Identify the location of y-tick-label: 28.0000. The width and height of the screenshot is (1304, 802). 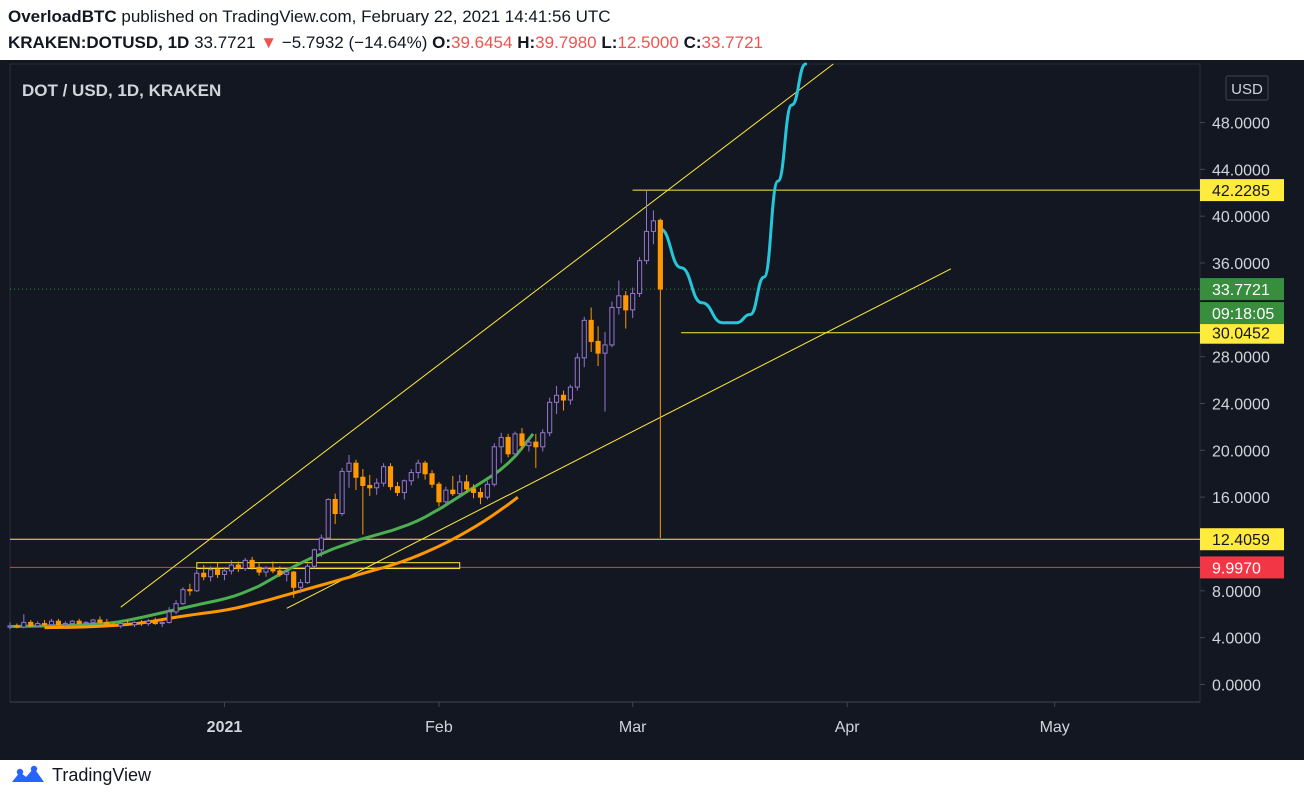
(1241, 358).